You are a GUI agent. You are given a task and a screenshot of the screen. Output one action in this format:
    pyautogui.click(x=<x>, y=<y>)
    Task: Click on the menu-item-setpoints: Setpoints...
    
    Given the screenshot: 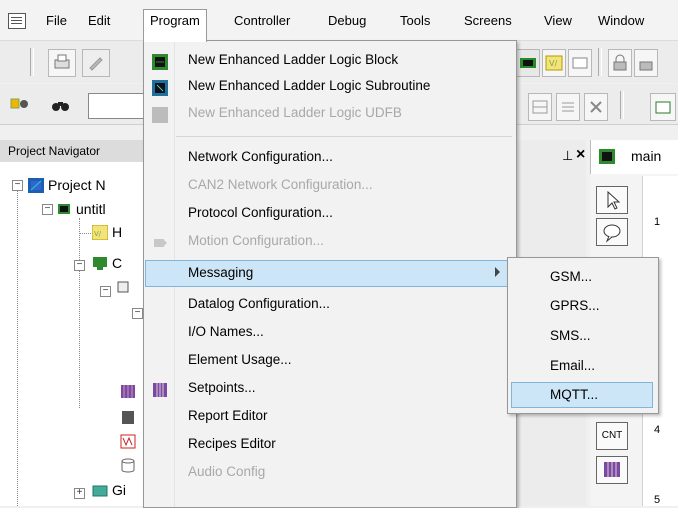 What is the action you would take?
    pyautogui.click(x=222, y=387)
    